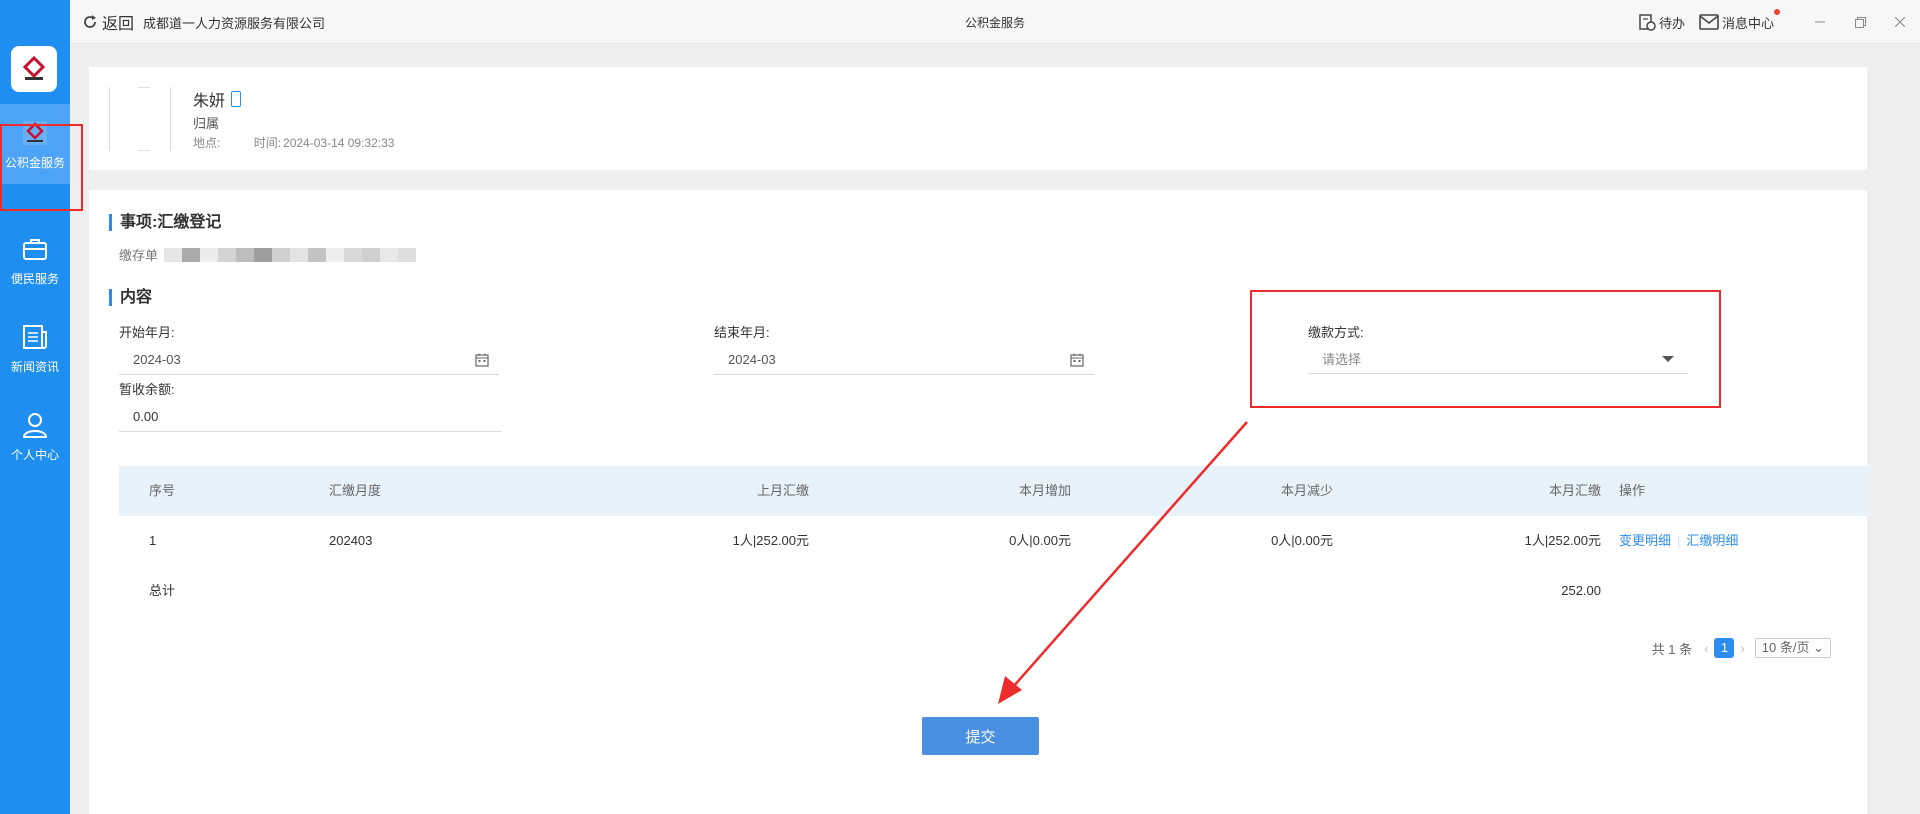 The image size is (1920, 814). I want to click on cell-no: 1, so click(153, 540).